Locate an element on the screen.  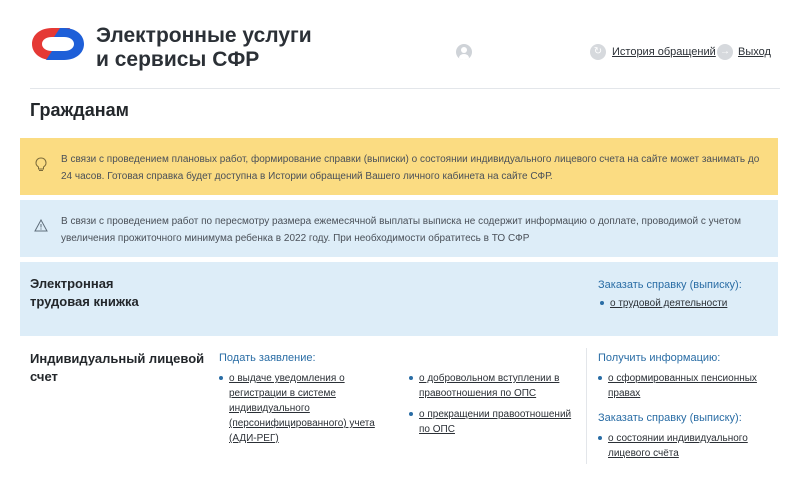
labor-book-title-line-1: Электронная is located at coordinates (72, 283).